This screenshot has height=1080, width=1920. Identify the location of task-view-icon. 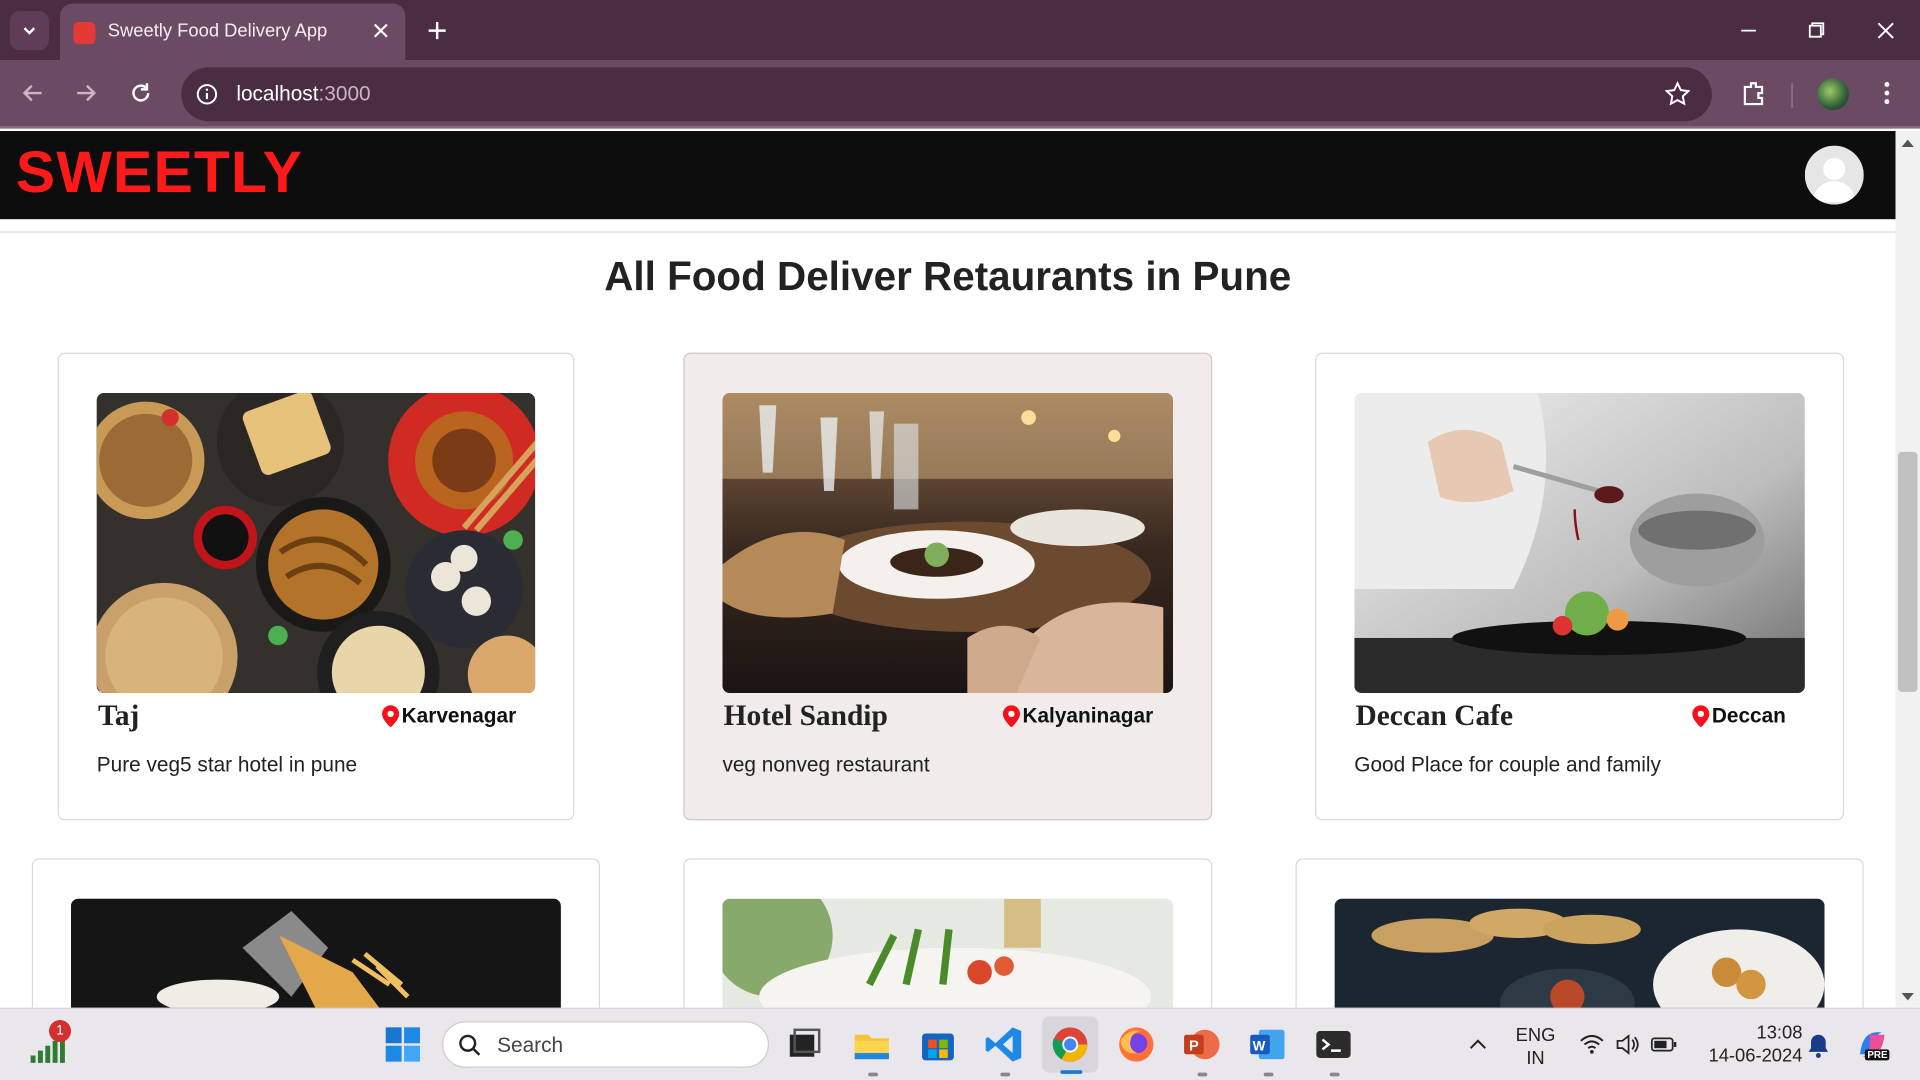
(805, 1045).